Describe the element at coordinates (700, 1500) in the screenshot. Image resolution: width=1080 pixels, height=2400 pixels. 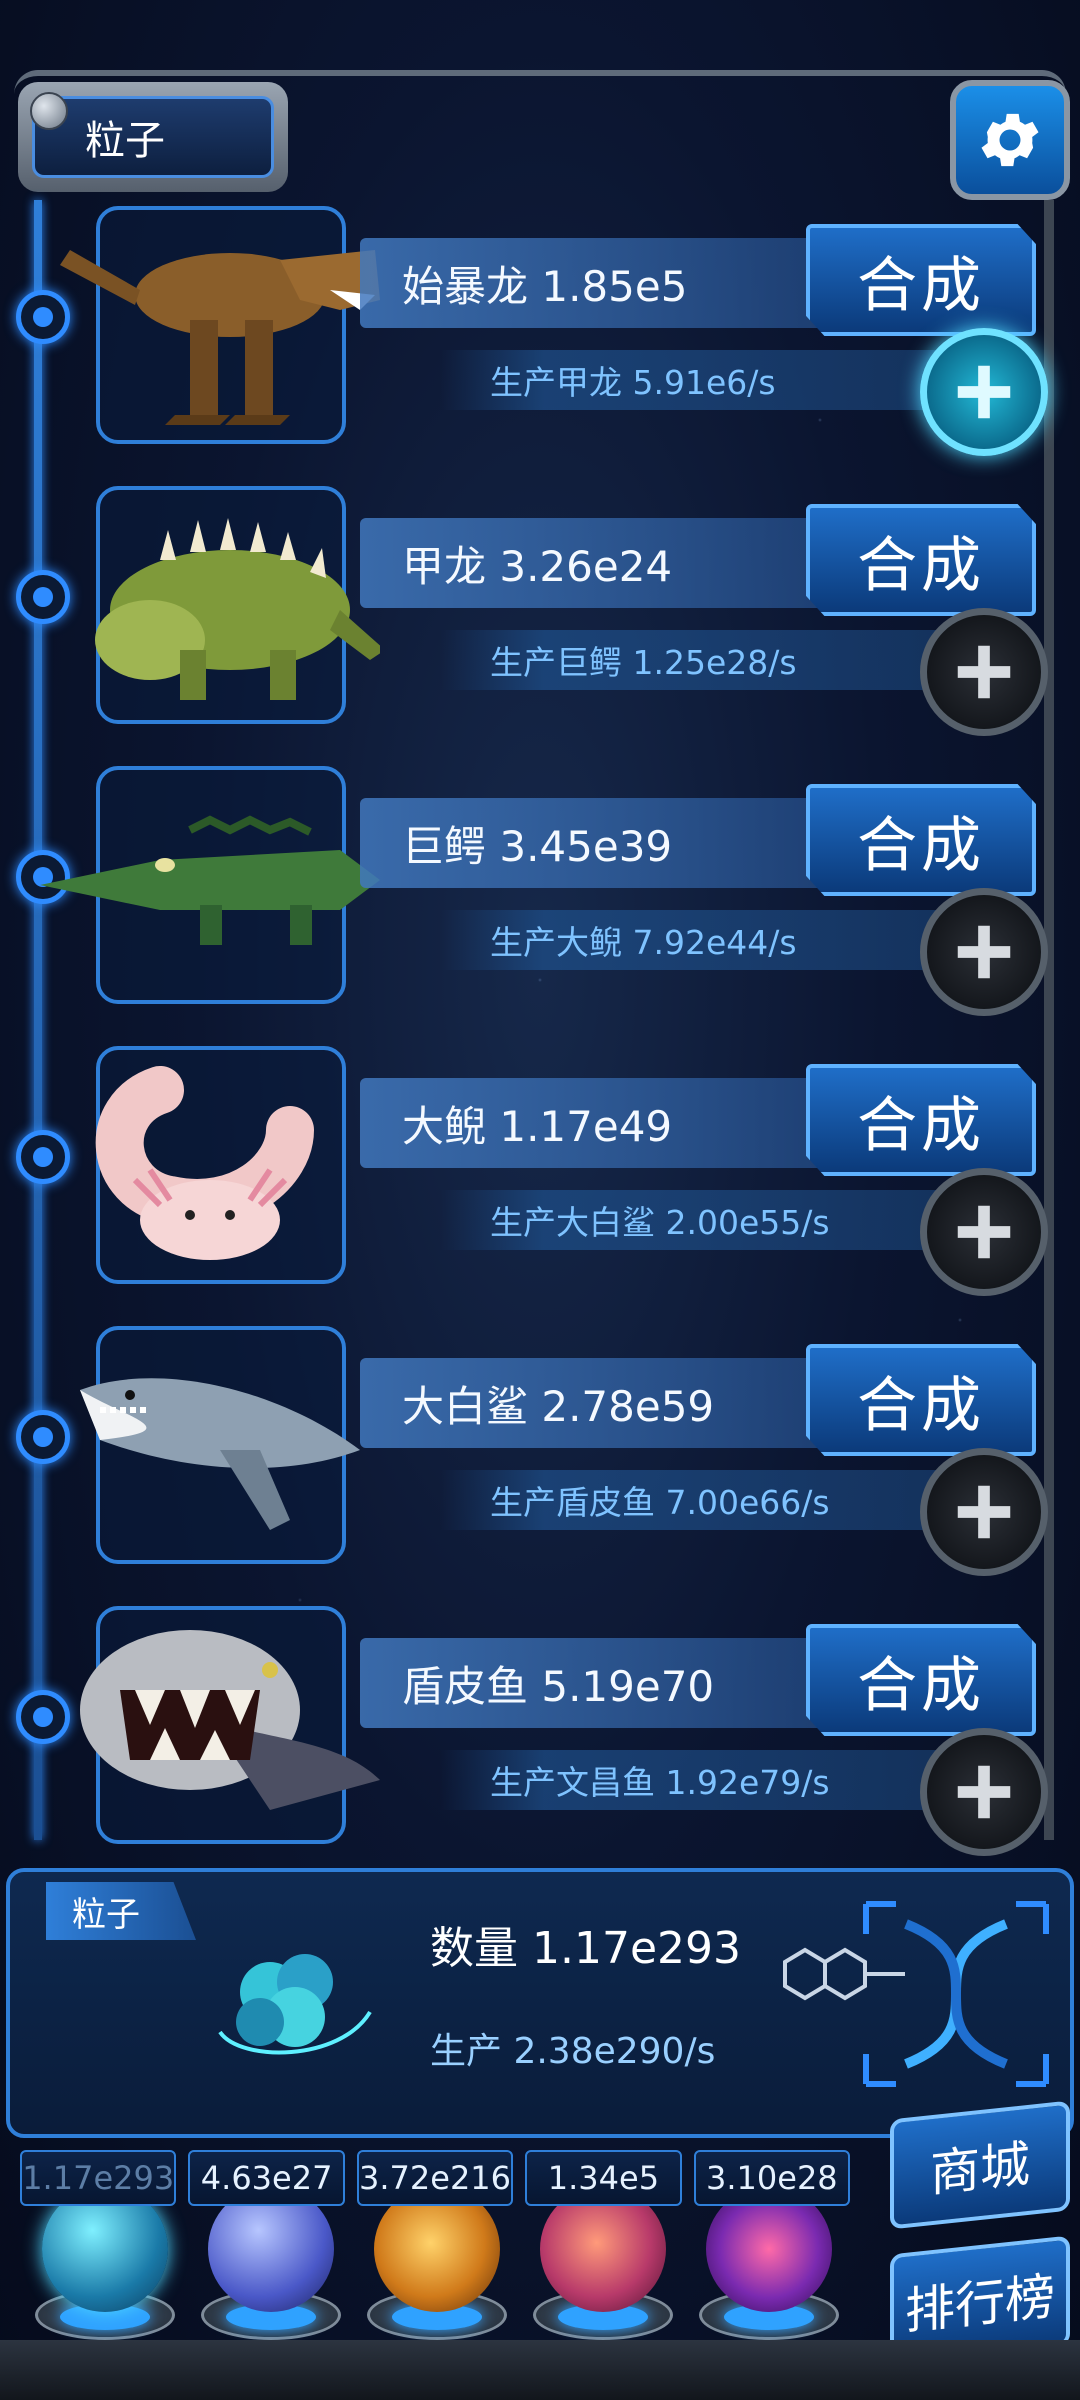
I see `creature-production-rate: 生产盾皮鱼 7.00e66/s` at that location.